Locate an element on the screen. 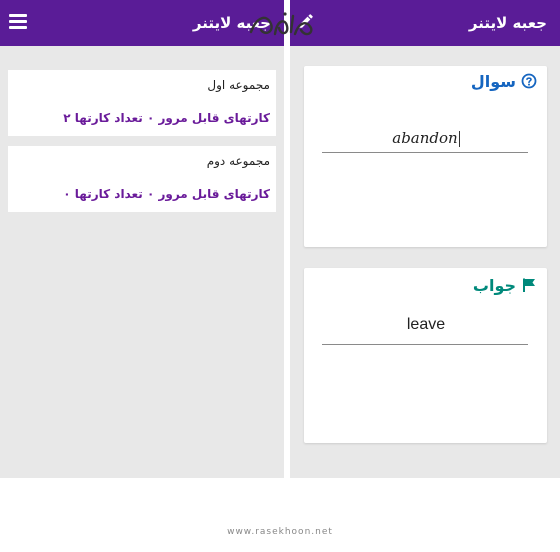 This screenshot has height=552, width=560. deck-name: مجموعه اول is located at coordinates (238, 85).